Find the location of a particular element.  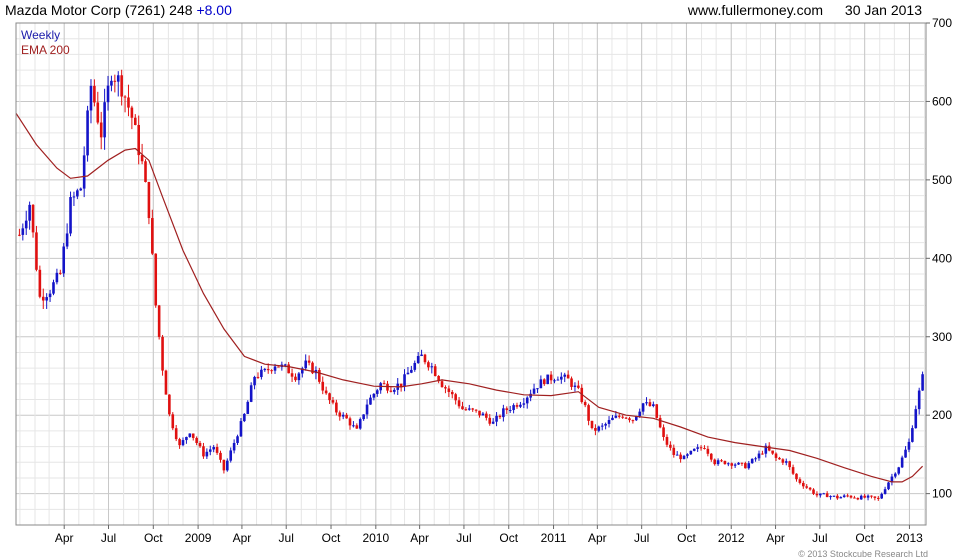

y-tick-label: 100 is located at coordinates (942, 494).